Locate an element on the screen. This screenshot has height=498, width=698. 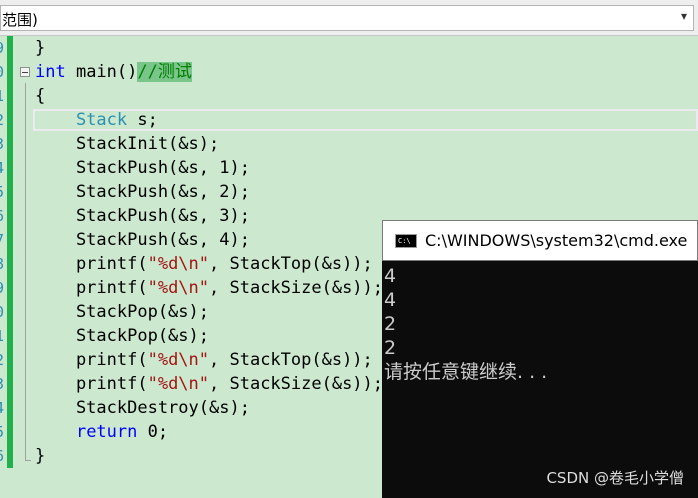
line-number: 7 is located at coordinates (2, 240).